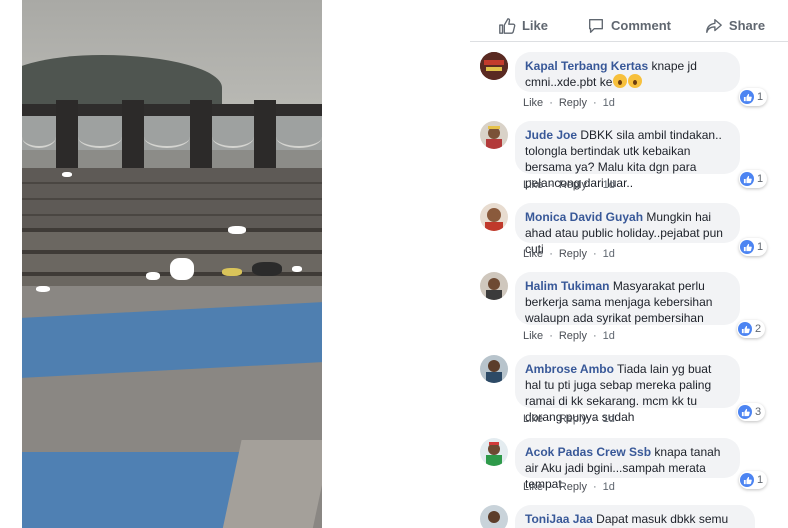  What do you see at coordinates (758, 329) in the screenshot?
I see `reaction-count-value: 2` at bounding box center [758, 329].